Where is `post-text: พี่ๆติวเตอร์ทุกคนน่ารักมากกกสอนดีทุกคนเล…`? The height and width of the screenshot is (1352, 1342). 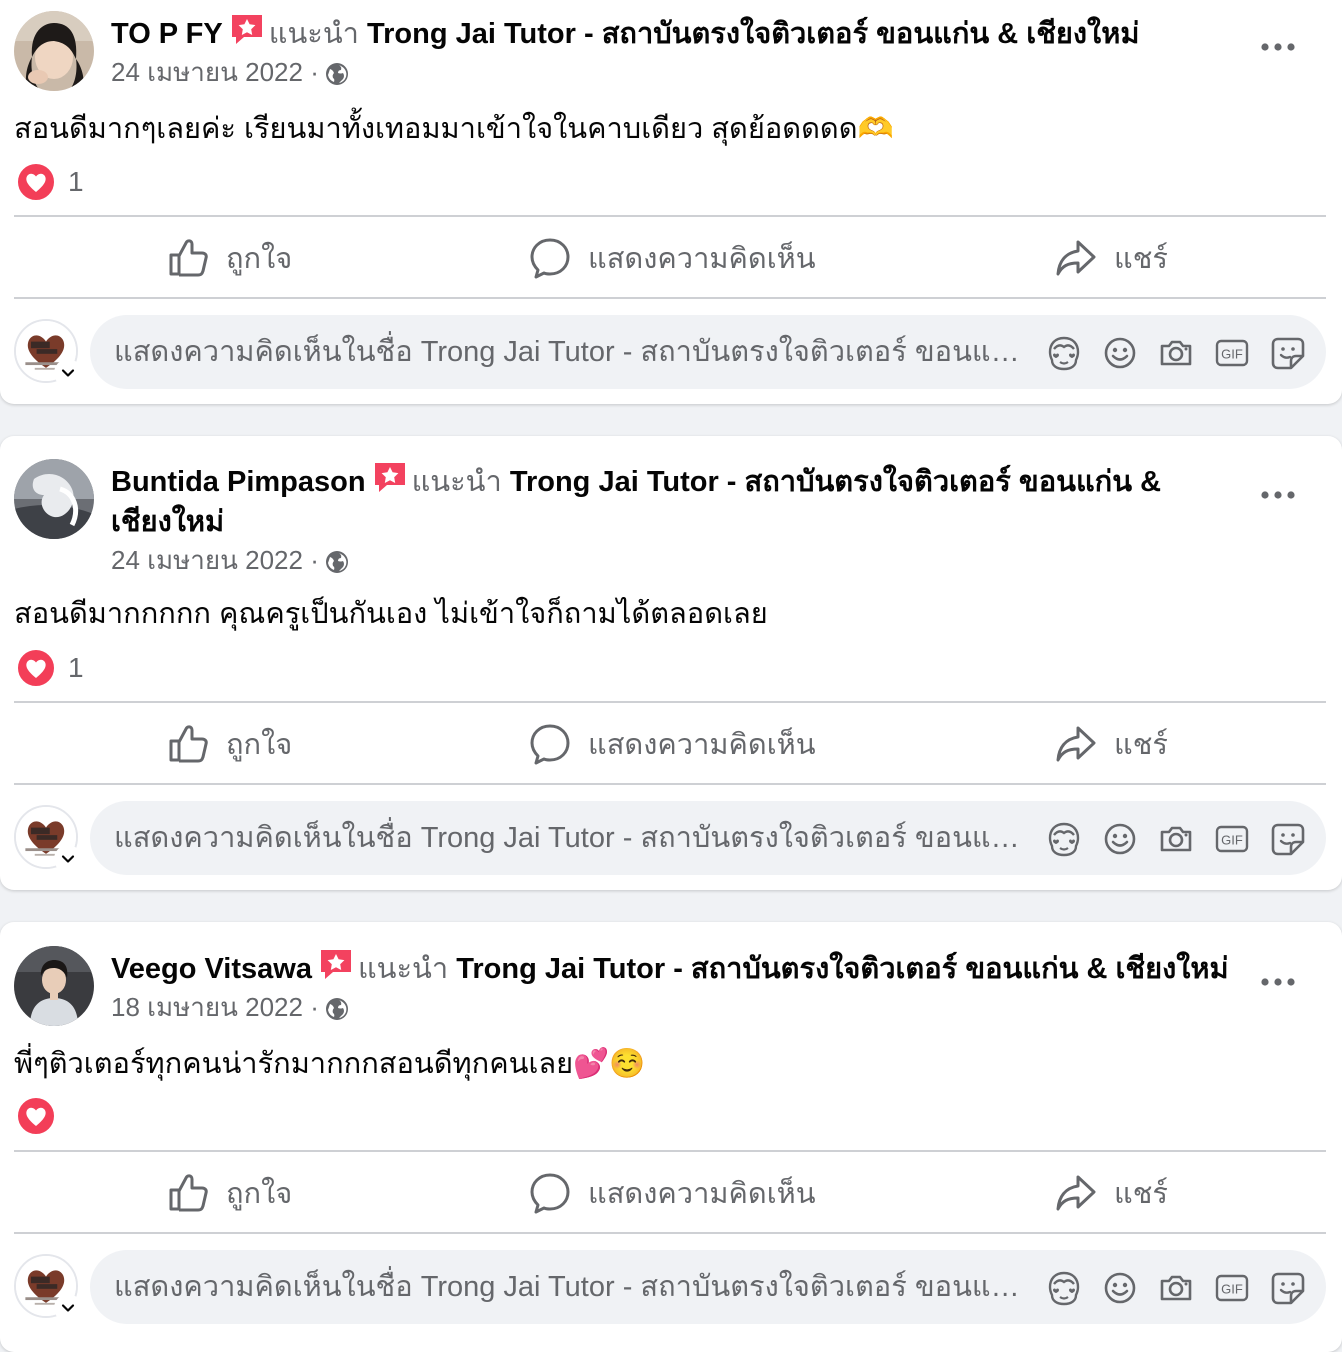
post-text: พี่ๆติวเตอร์ทุกคนน่ารักมากกกสอนดีทุกคนเล… is located at coordinates (330, 1064).